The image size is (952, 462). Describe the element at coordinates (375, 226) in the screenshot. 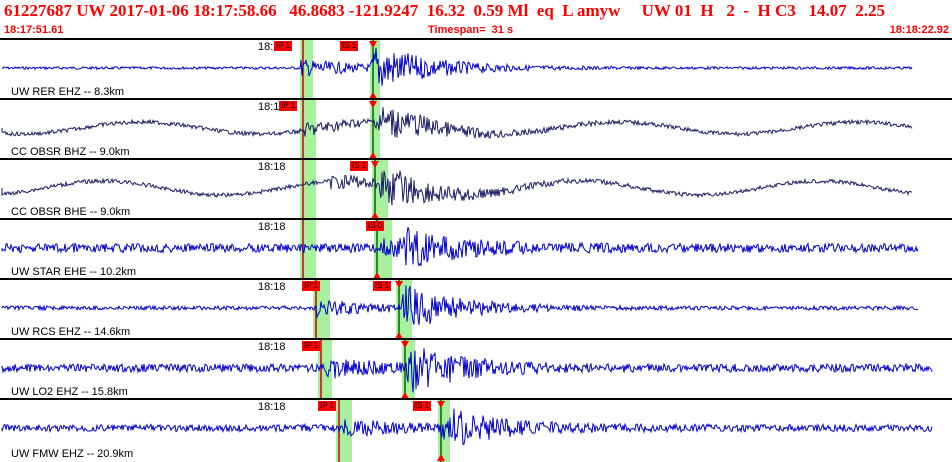

I see `pick-label-s: IS 0` at that location.